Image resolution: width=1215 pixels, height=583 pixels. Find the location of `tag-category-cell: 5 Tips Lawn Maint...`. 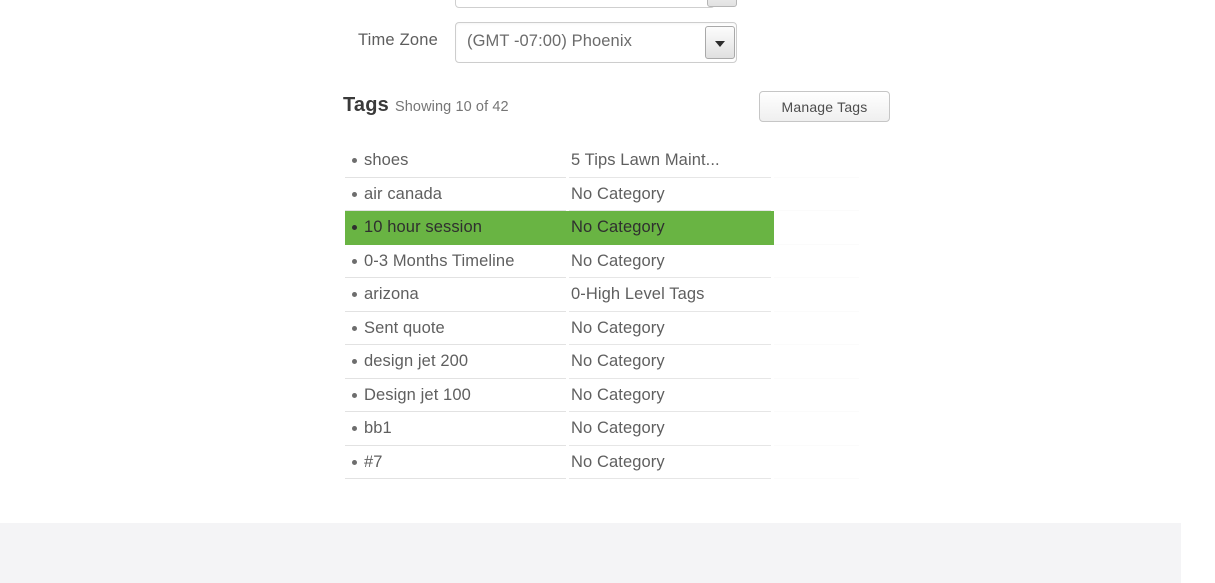

tag-category-cell: 5 Tips Lawn Maint... is located at coordinates (671, 161).